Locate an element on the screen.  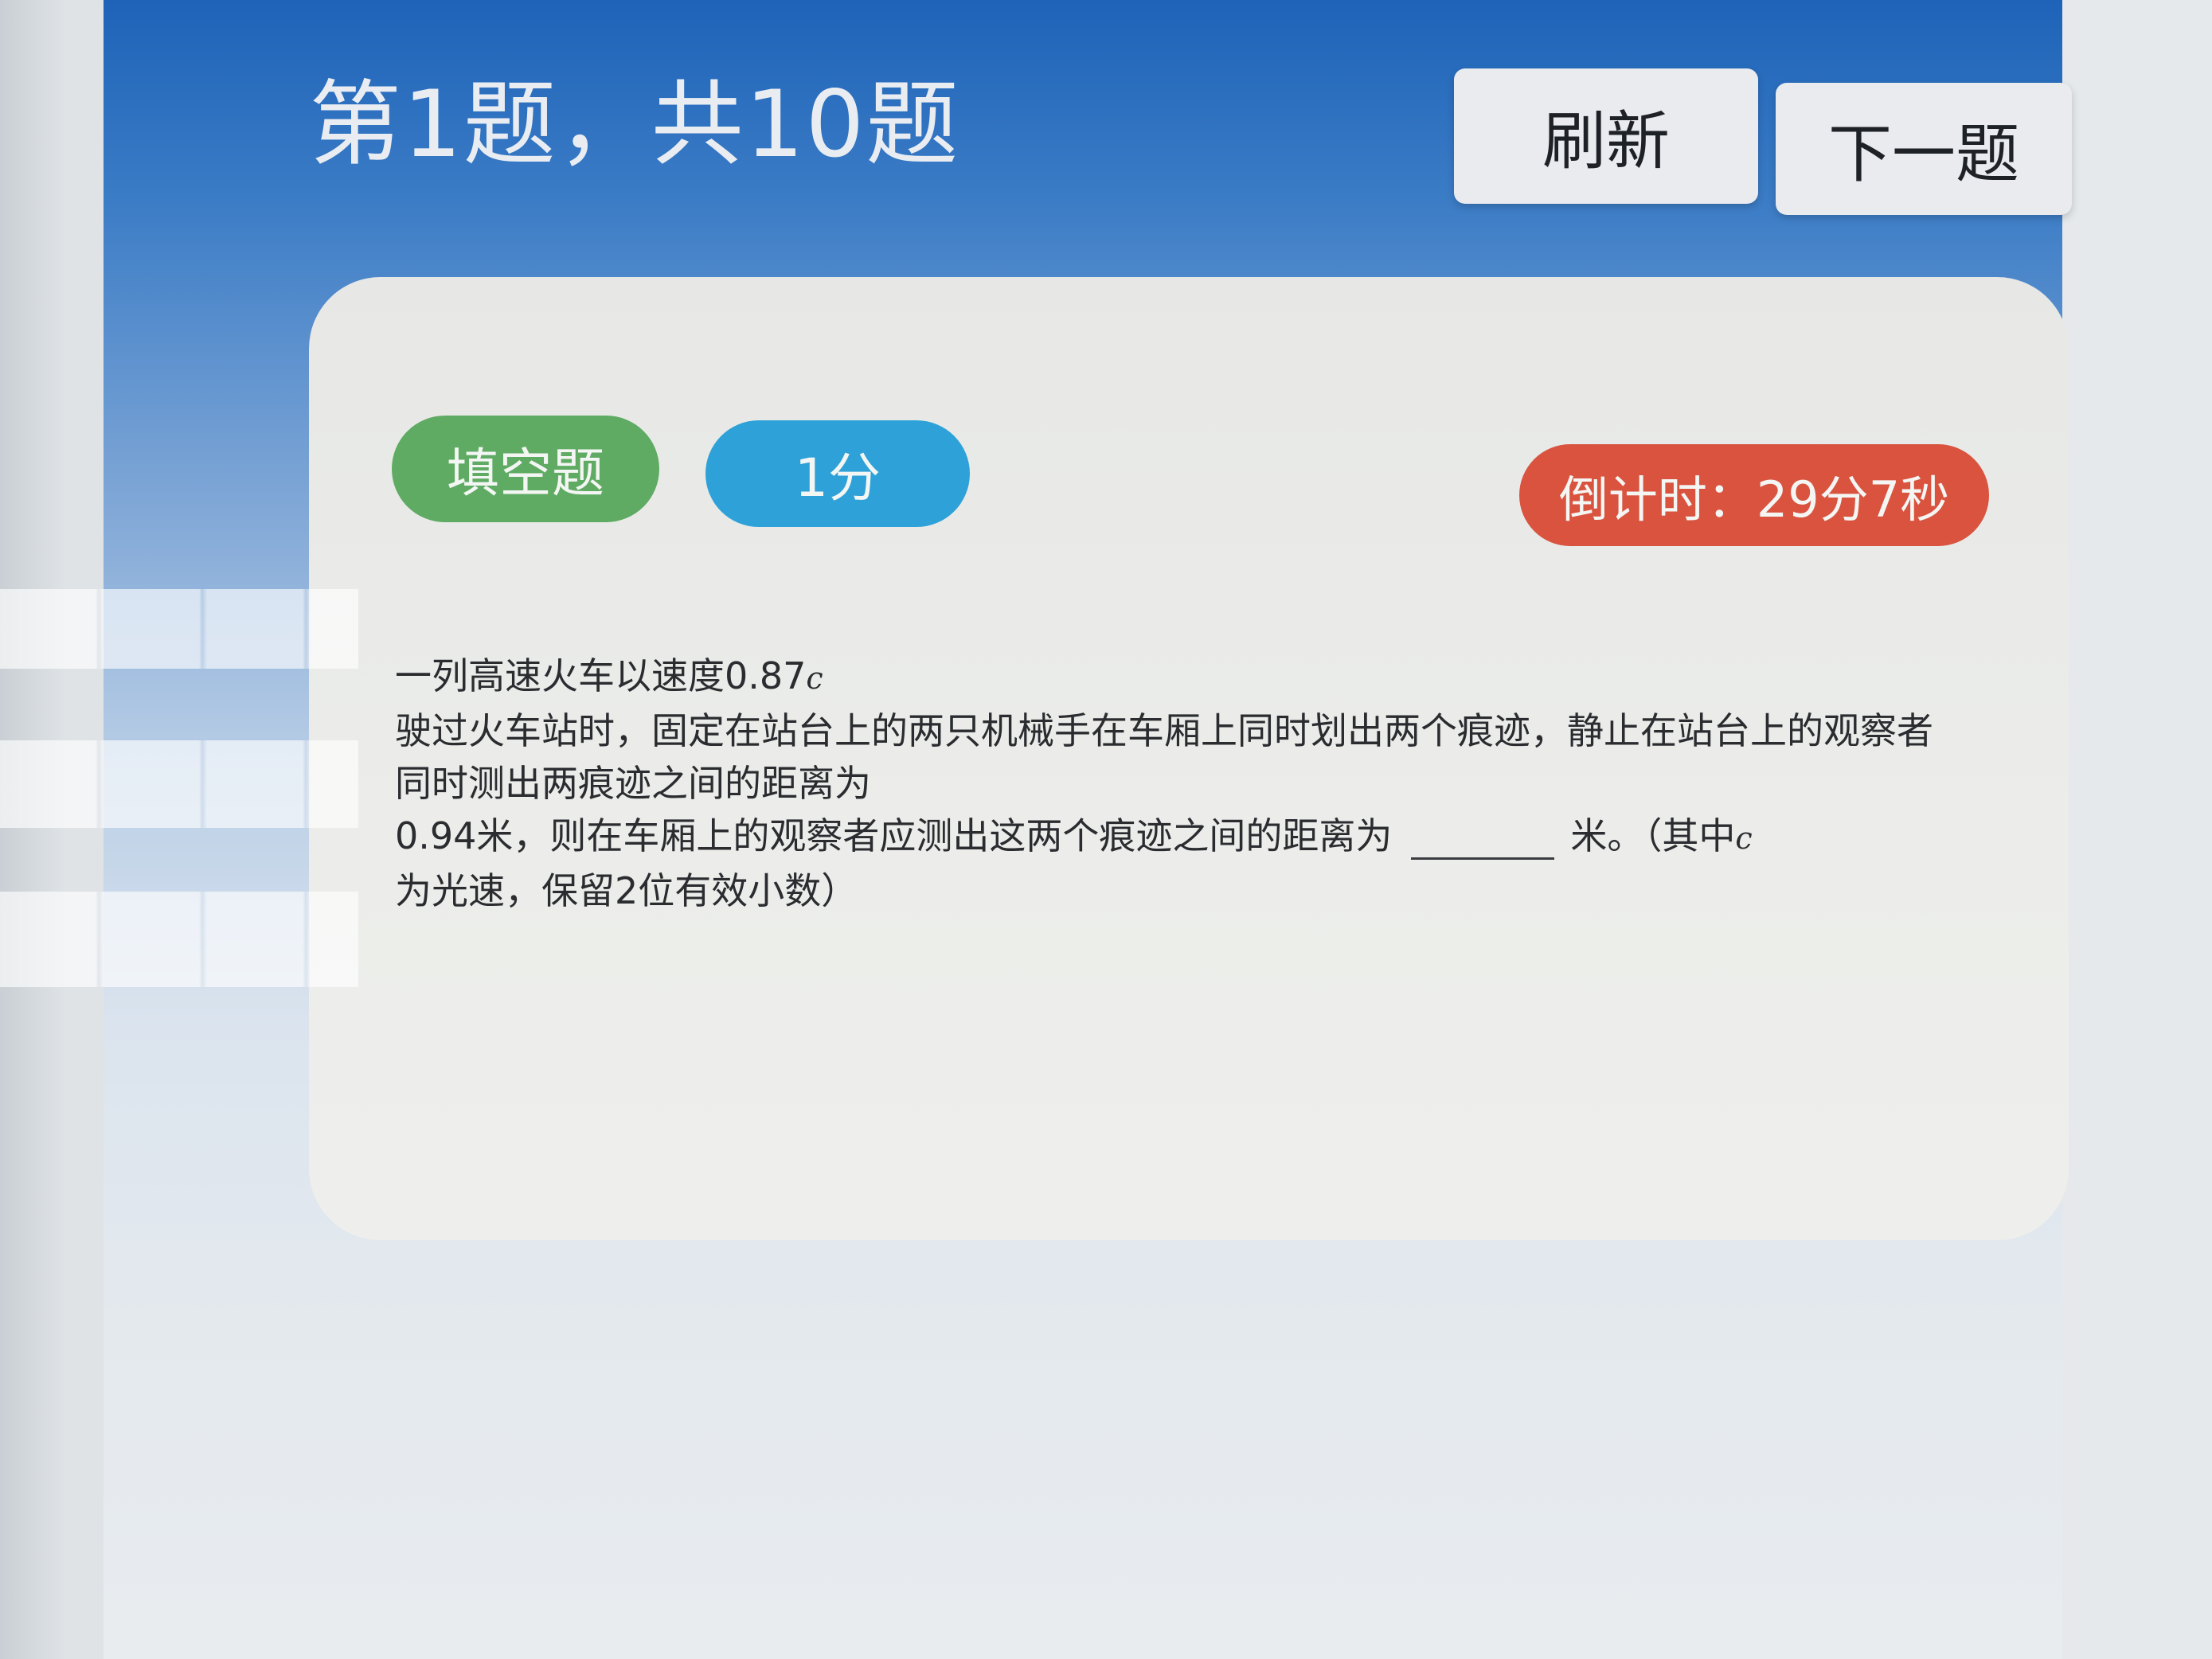
countdown-timer-badge: 倒计时：29分7秒 is located at coordinates (1754, 495).